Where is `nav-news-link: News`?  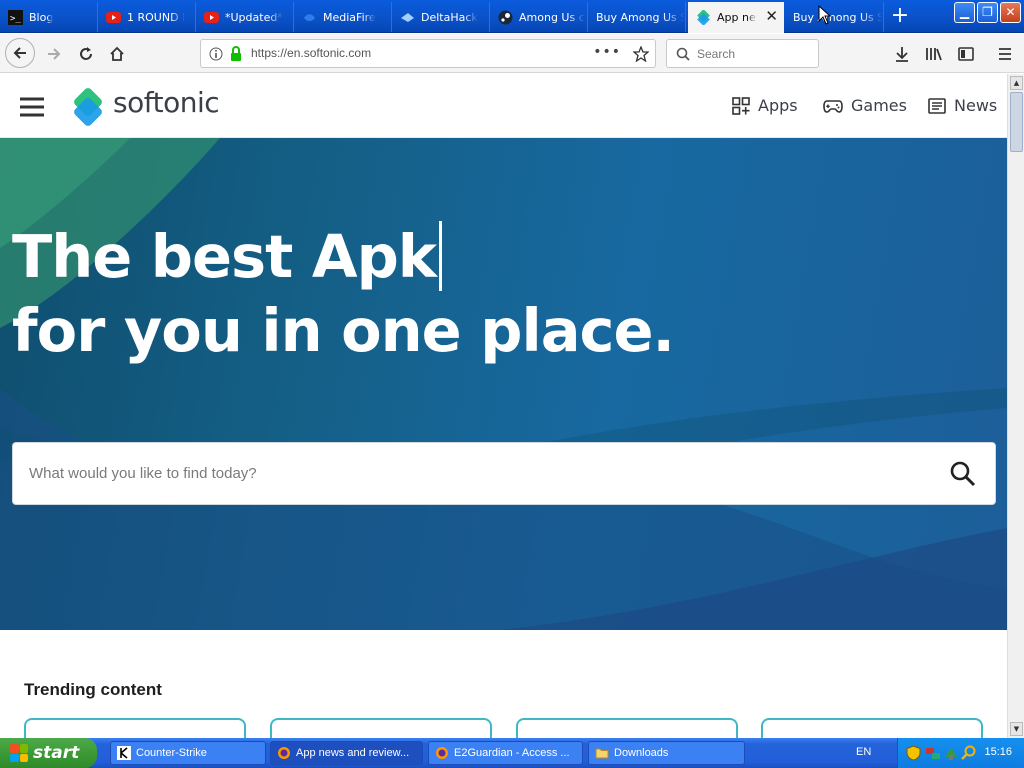
nav-news-link: News is located at coordinates (962, 105).